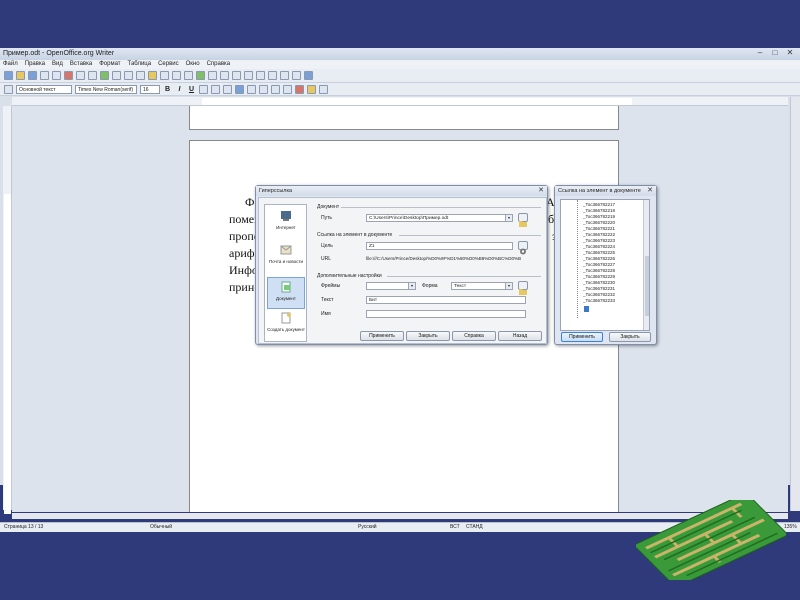 The width and height of the screenshot is (800, 600). What do you see at coordinates (455, 527) in the screenshot?
I see `insert-mode: ВСТ` at bounding box center [455, 527].